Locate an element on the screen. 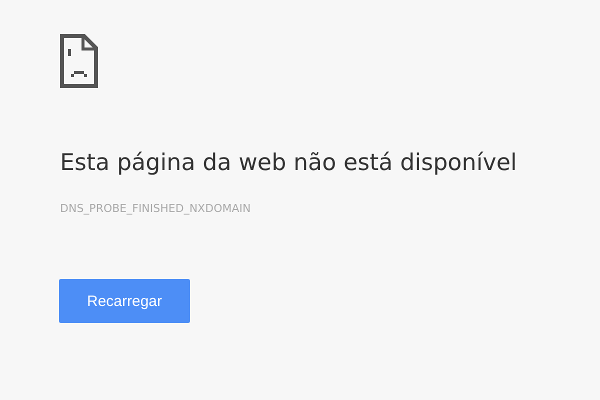 This screenshot has height=400, width=600. error-heading: Esta página da web não está disponível is located at coordinates (288, 163).